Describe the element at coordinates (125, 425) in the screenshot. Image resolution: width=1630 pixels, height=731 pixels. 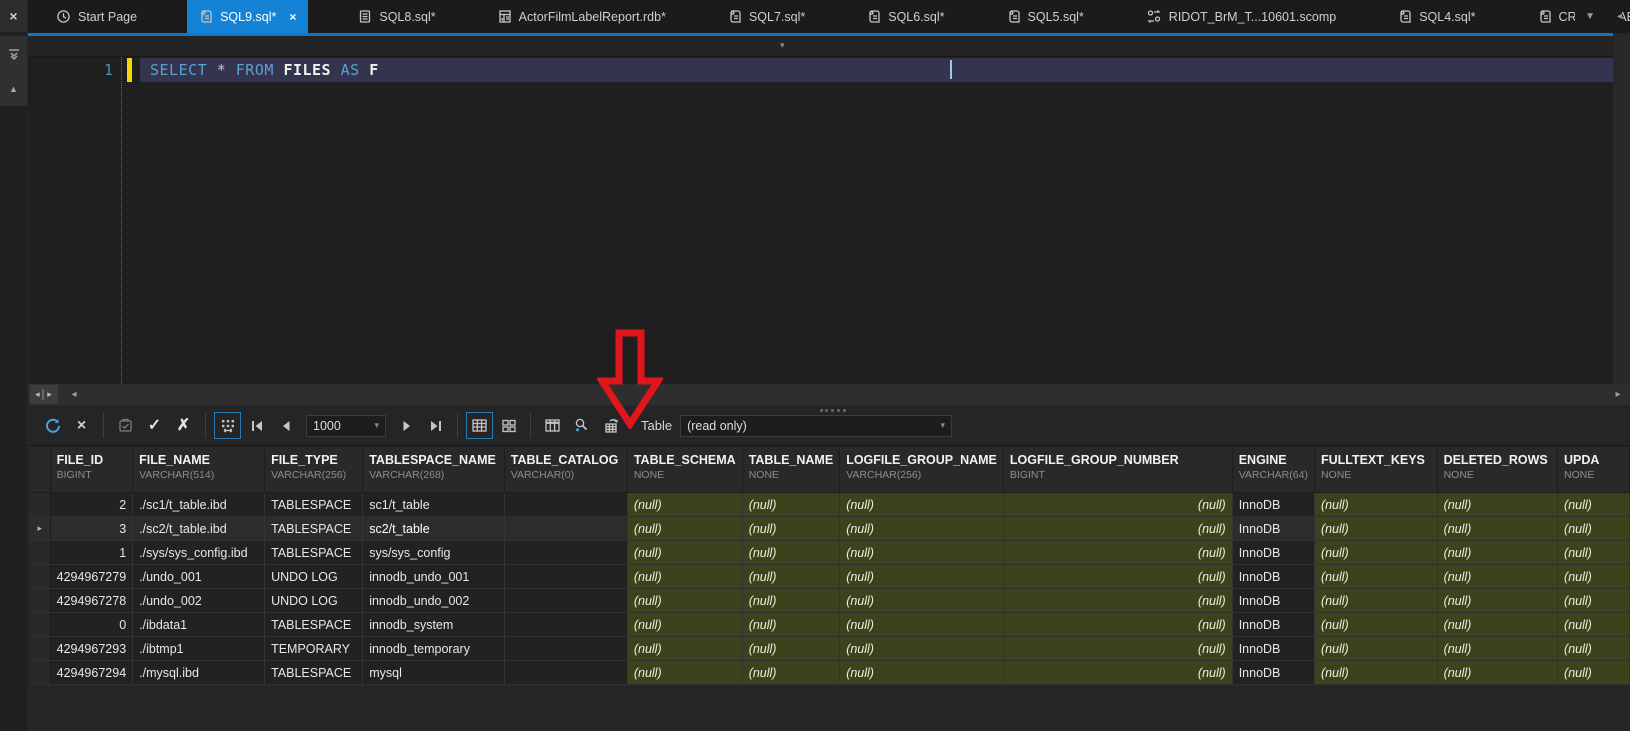
I see `commit-changes-button` at that location.